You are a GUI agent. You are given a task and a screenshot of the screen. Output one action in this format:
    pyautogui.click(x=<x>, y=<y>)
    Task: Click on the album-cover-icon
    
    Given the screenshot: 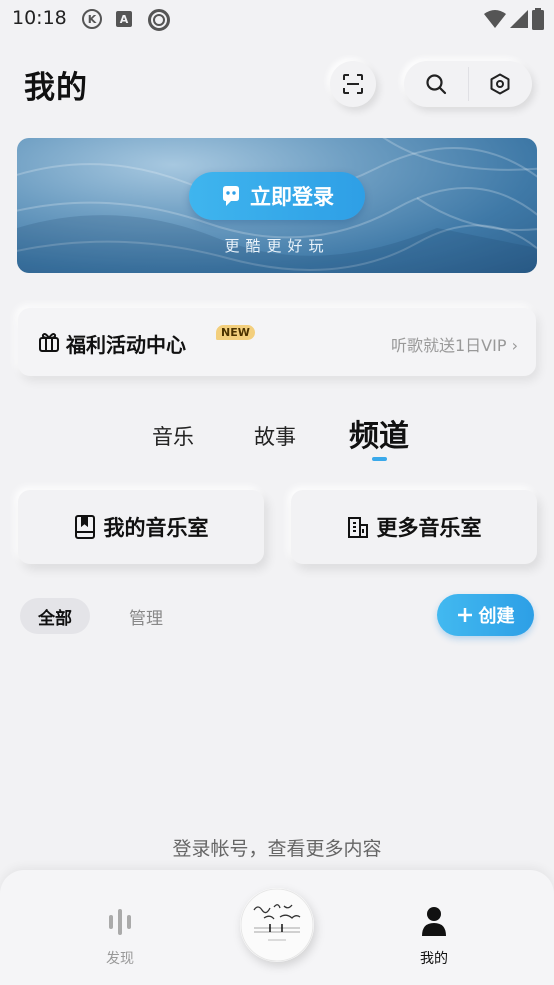 What is the action you would take?
    pyautogui.click(x=277, y=925)
    